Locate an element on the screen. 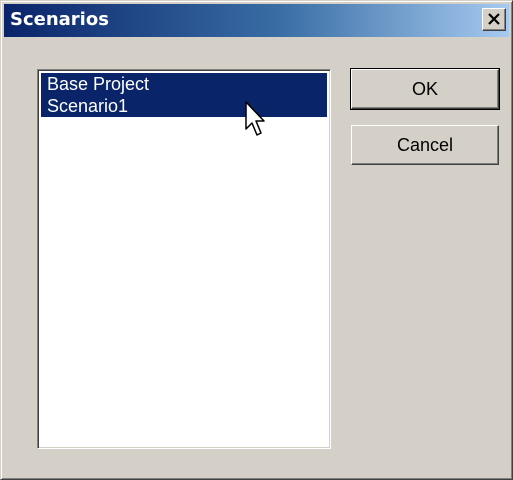 The image size is (513, 480). list-item-base-project: Base Project is located at coordinates (184, 84).